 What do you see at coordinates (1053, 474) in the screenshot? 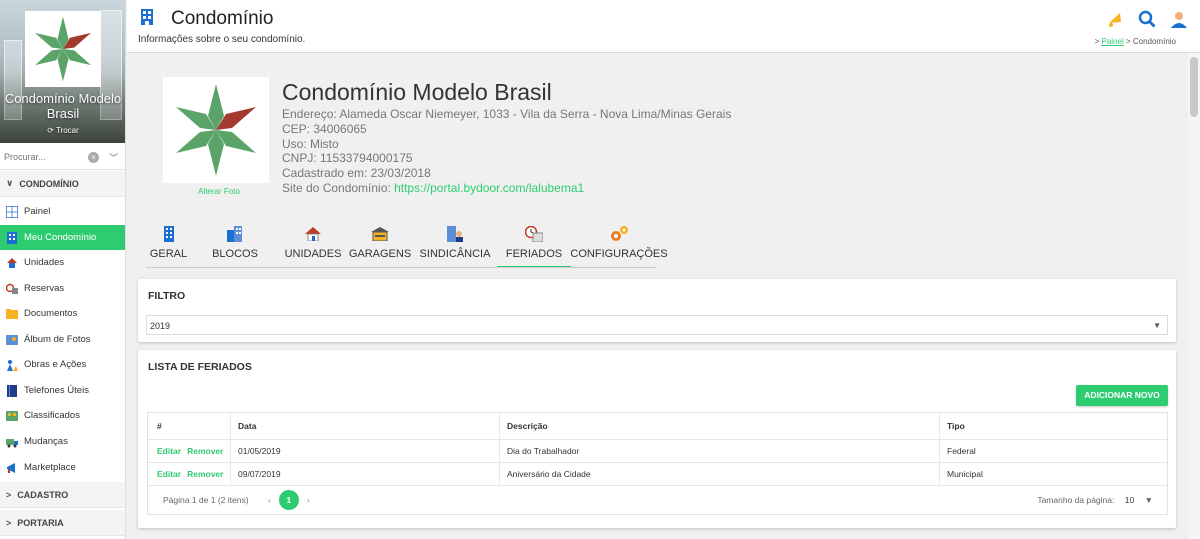
I see `cell-type: Municipal` at bounding box center [1053, 474].